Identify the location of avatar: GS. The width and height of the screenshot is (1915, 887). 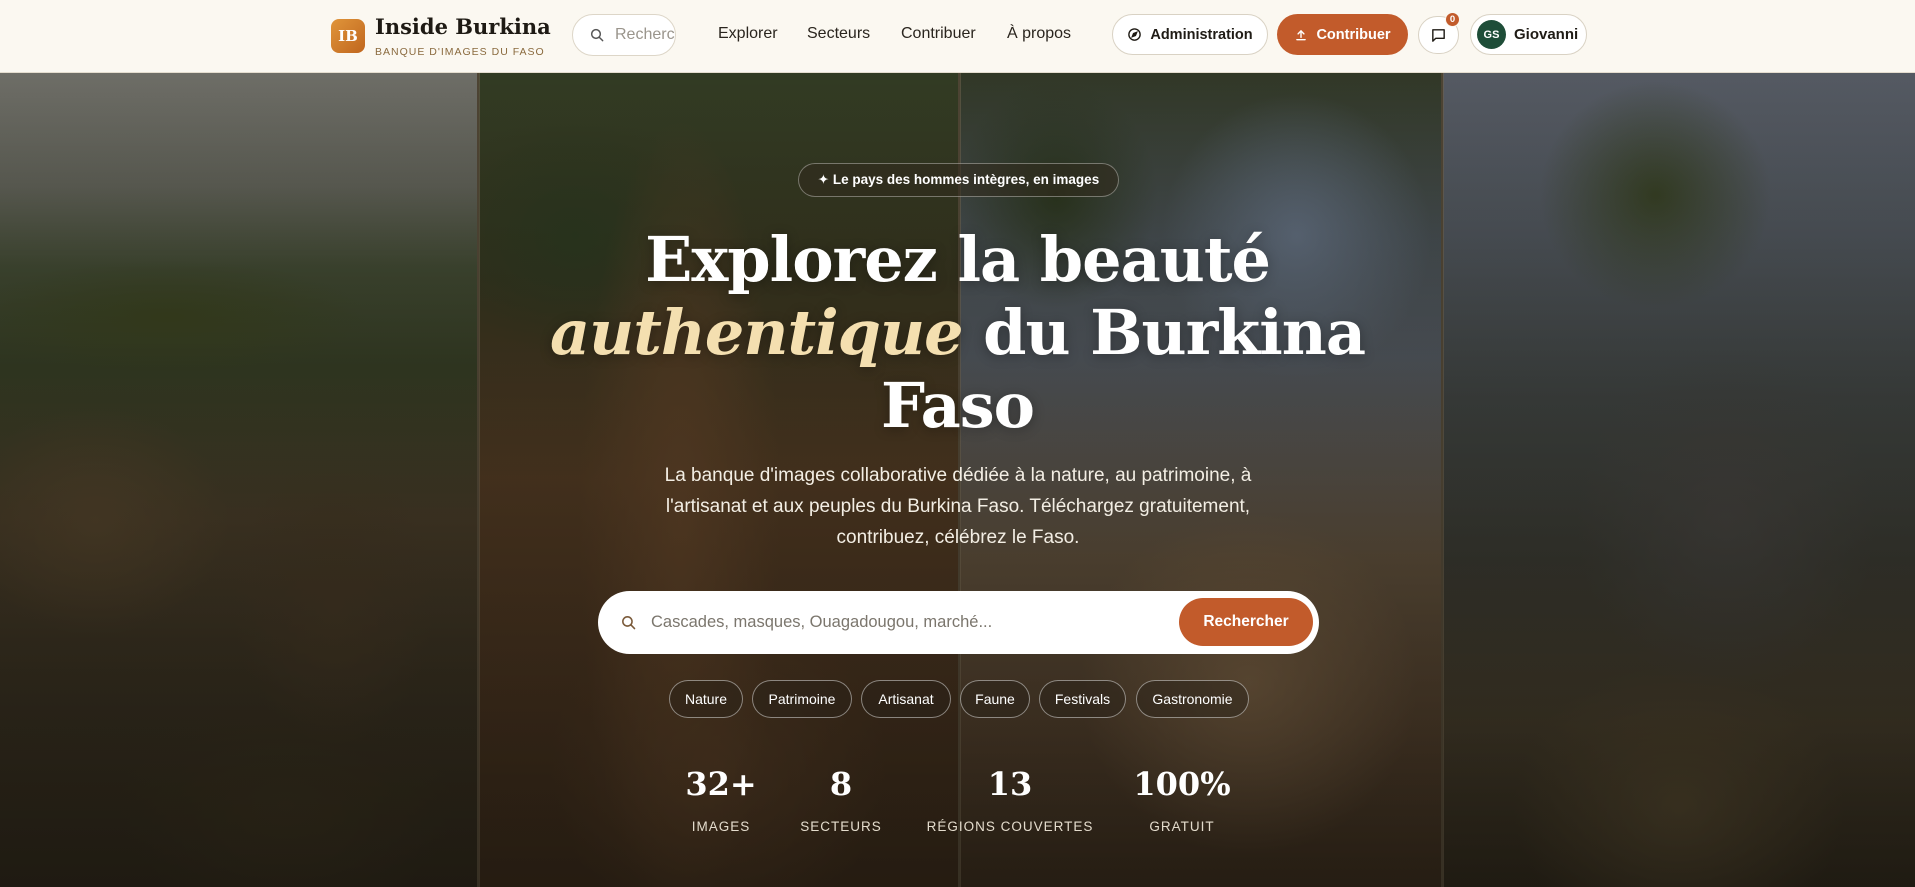
(1491, 34).